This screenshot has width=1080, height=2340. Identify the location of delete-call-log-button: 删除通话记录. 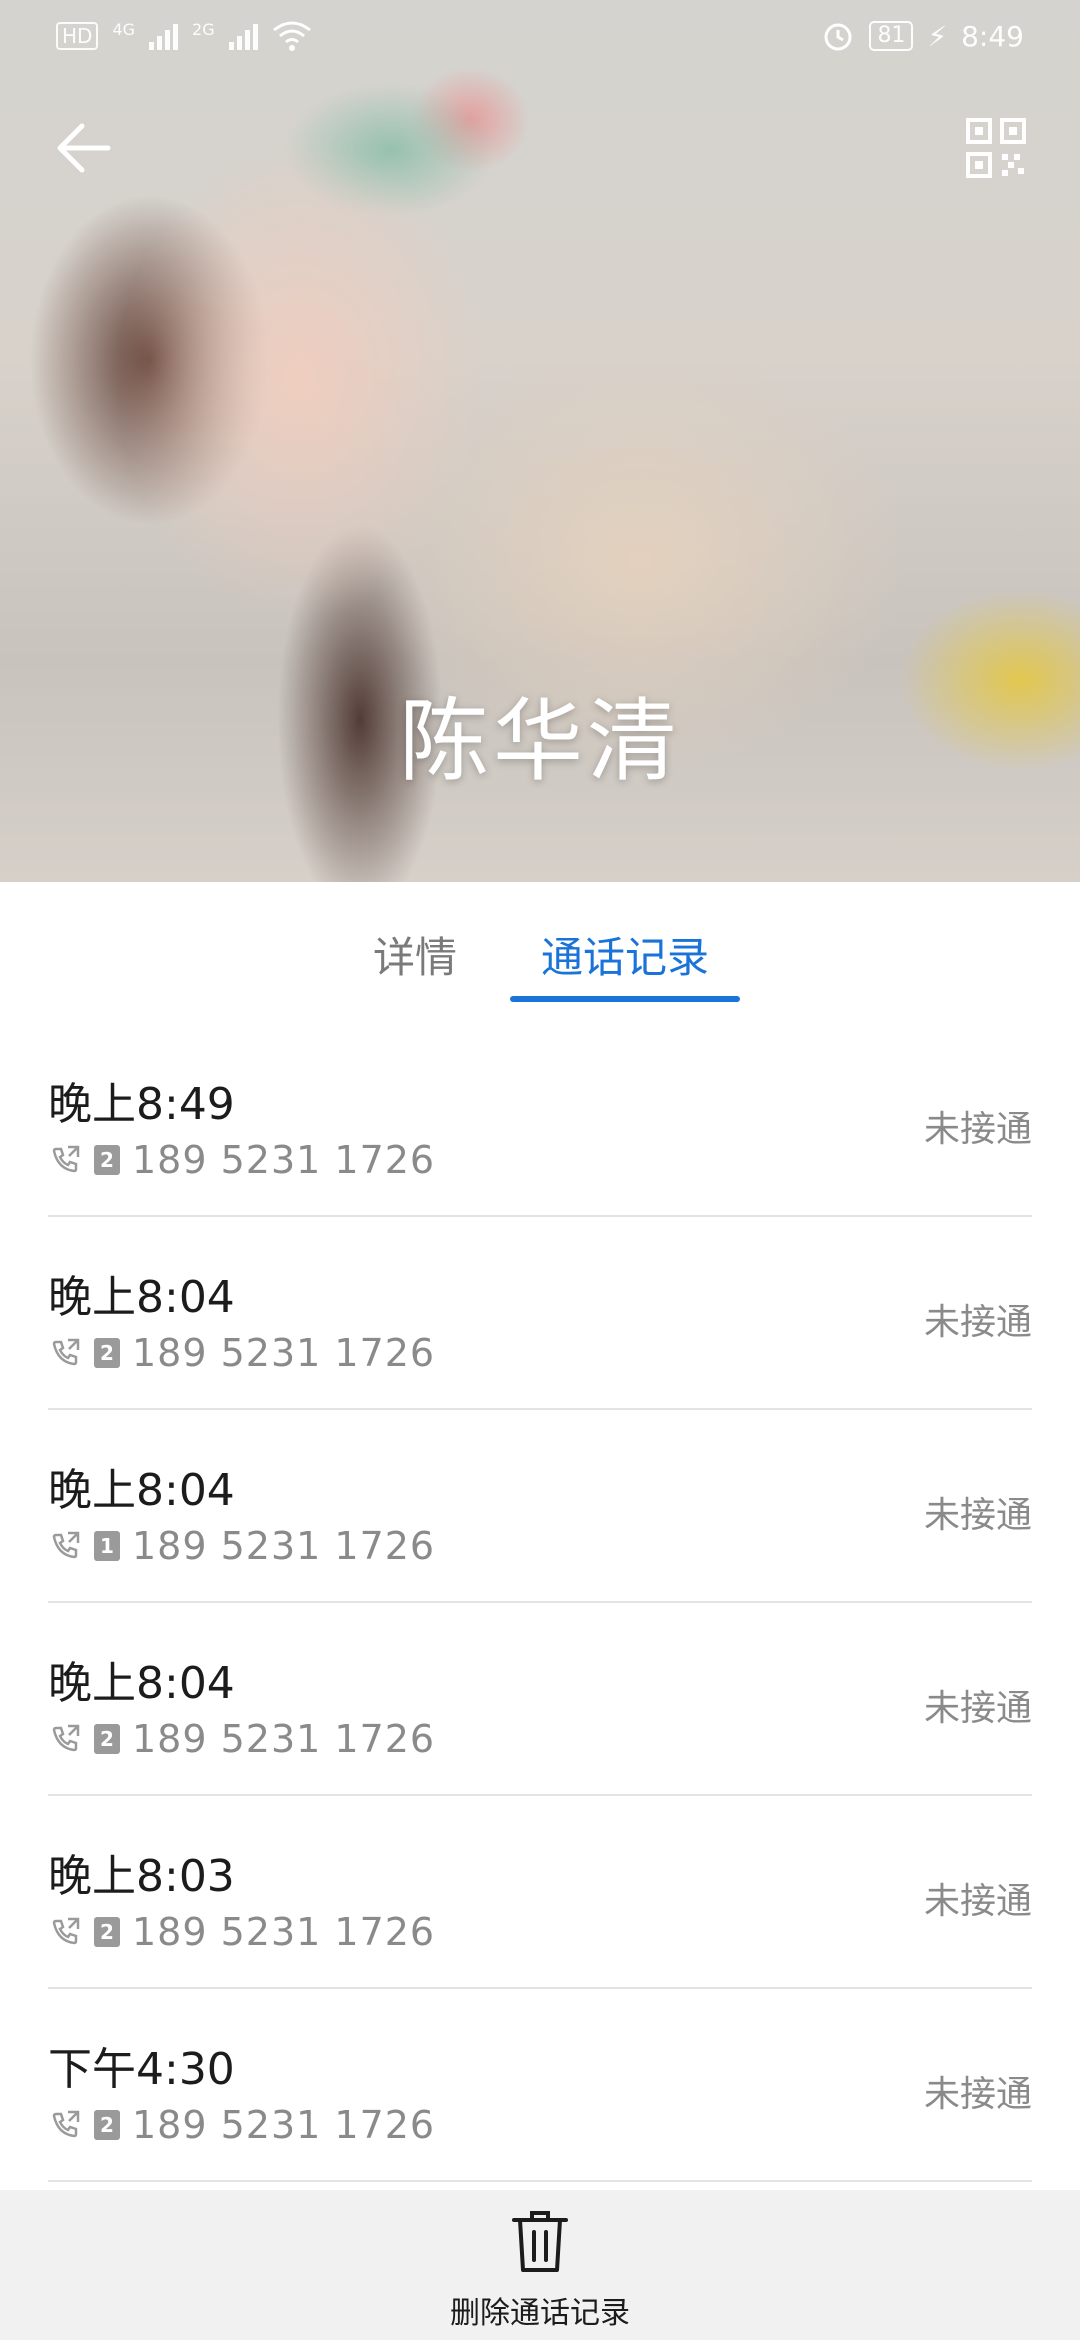
(540, 2271).